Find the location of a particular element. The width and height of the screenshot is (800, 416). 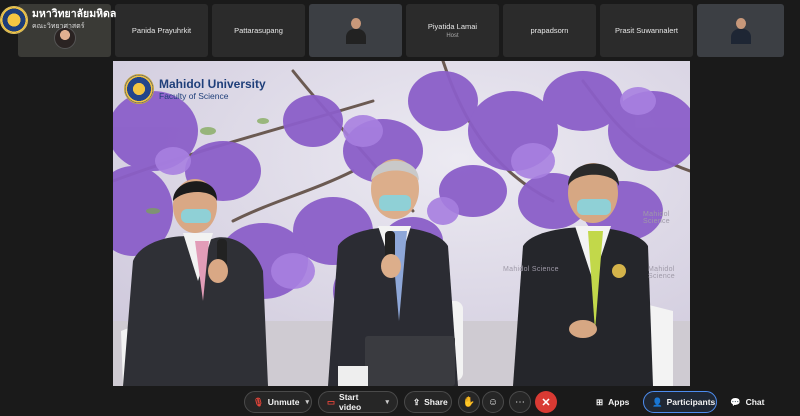

participant-tile: Pattarasupang is located at coordinates (258, 30).